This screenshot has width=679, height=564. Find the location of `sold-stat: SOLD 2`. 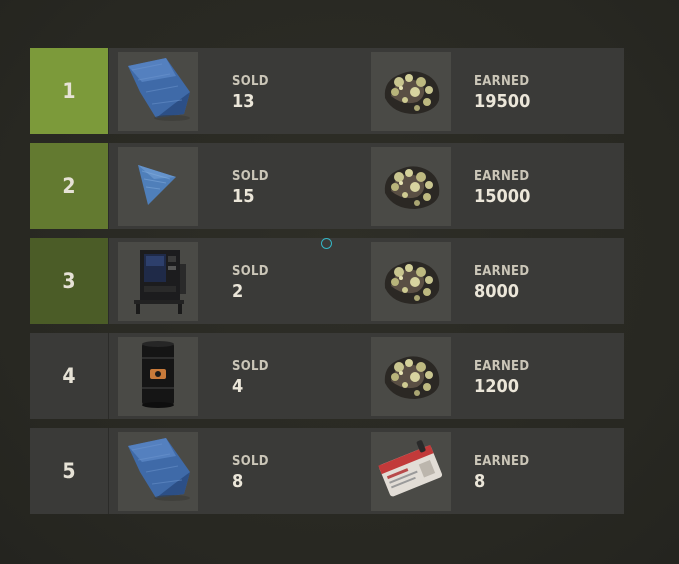

sold-stat: SOLD 2 is located at coordinates (250, 284).